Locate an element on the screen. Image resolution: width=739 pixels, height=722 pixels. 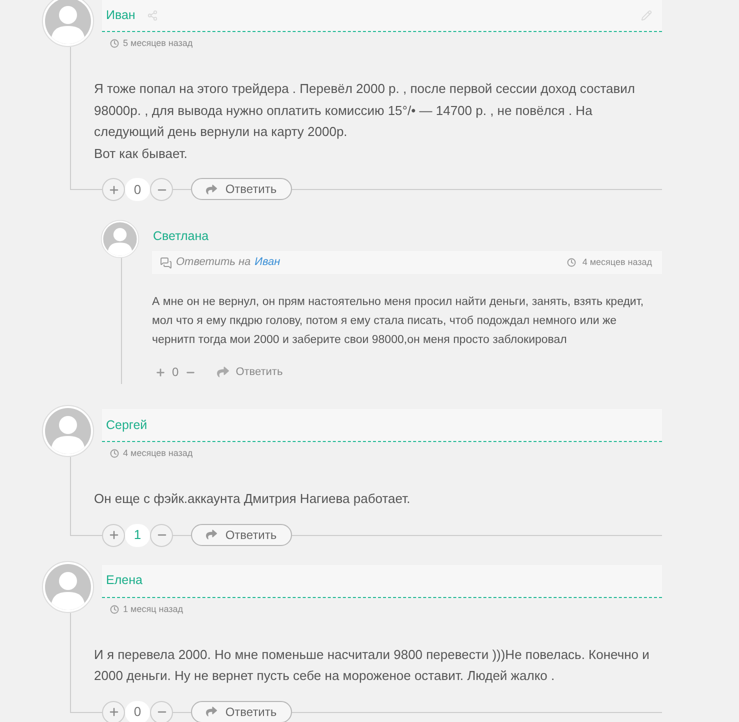
comment-text: Он еще с фэйк.аккаунта Дмитрия Нагиева работает. is located at coordinates (253, 499).